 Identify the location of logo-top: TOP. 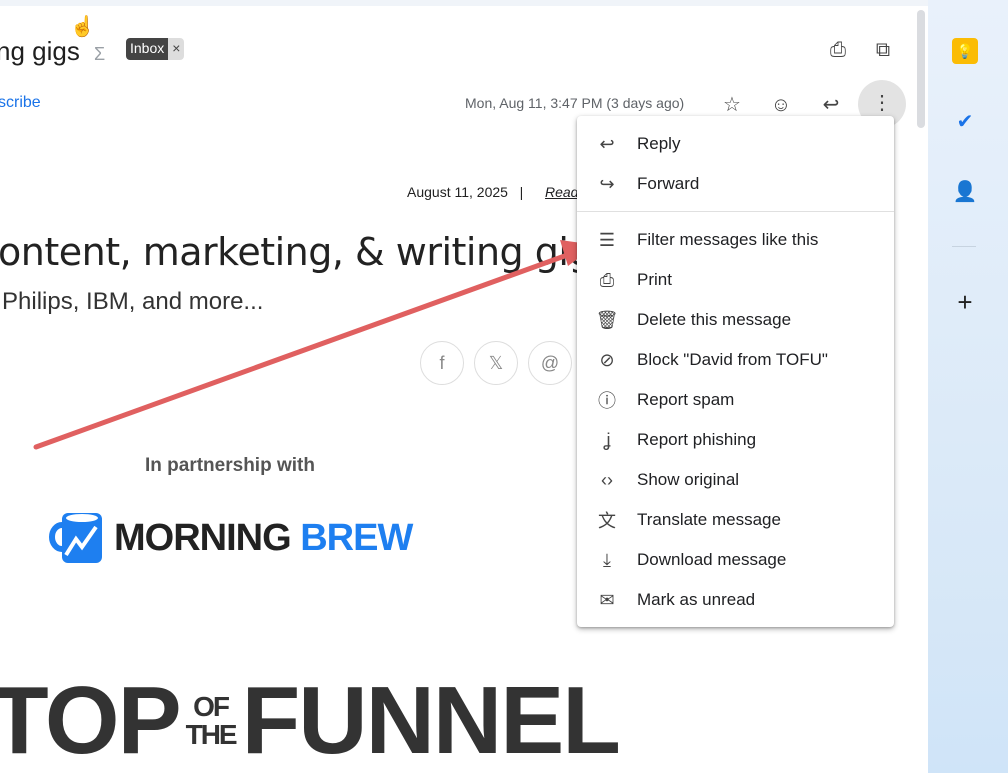
(91, 720).